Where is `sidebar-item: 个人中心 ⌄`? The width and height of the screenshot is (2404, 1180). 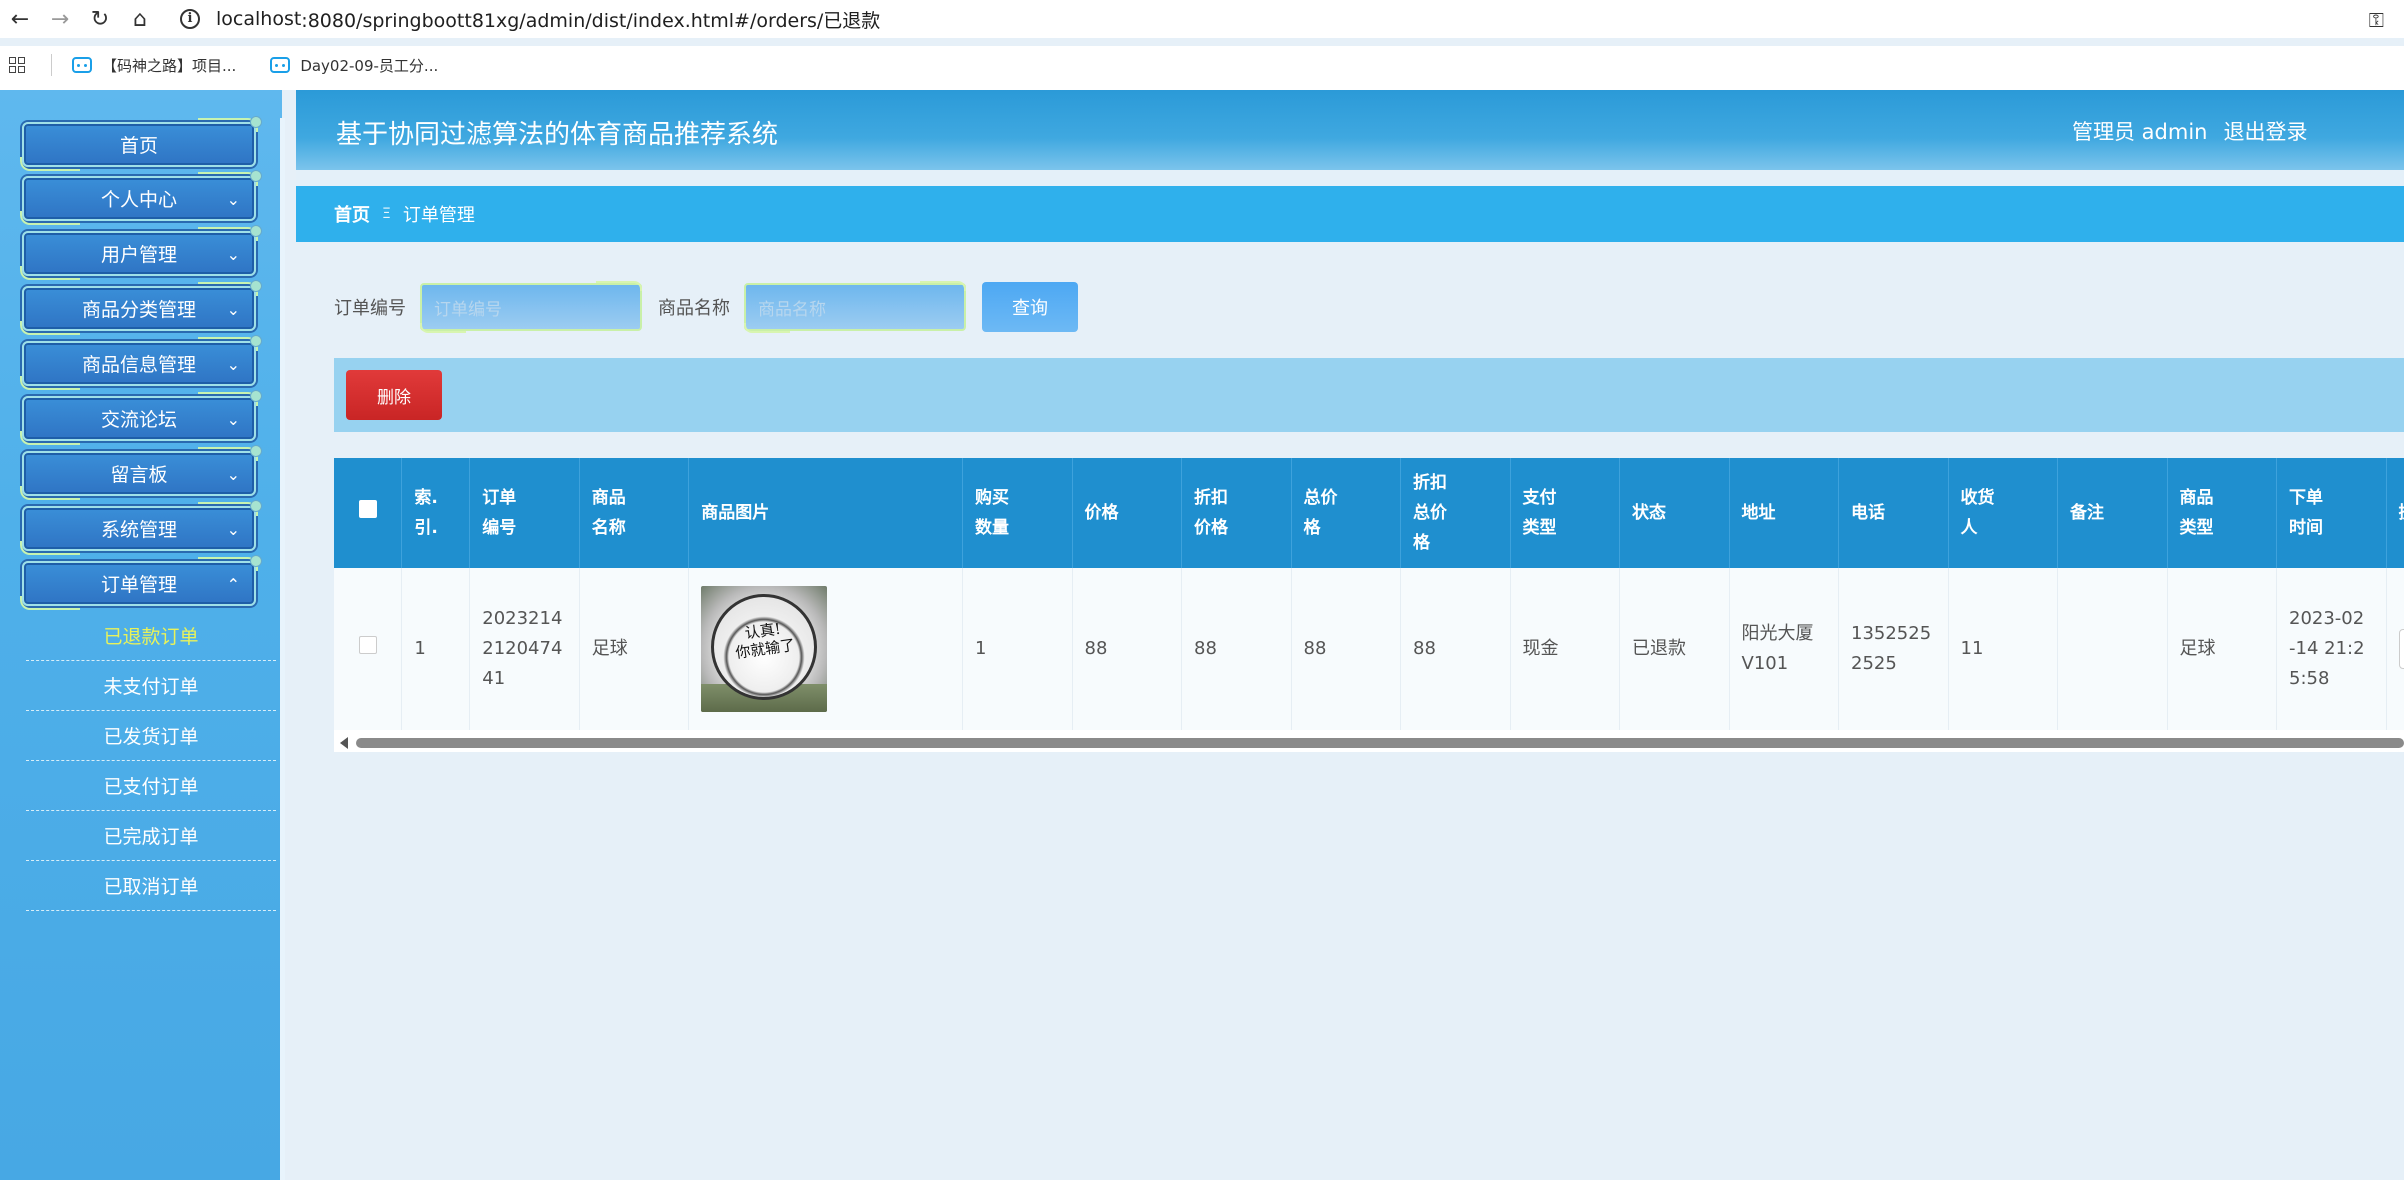 sidebar-item: 个人中心 ⌄ is located at coordinates (141, 197).